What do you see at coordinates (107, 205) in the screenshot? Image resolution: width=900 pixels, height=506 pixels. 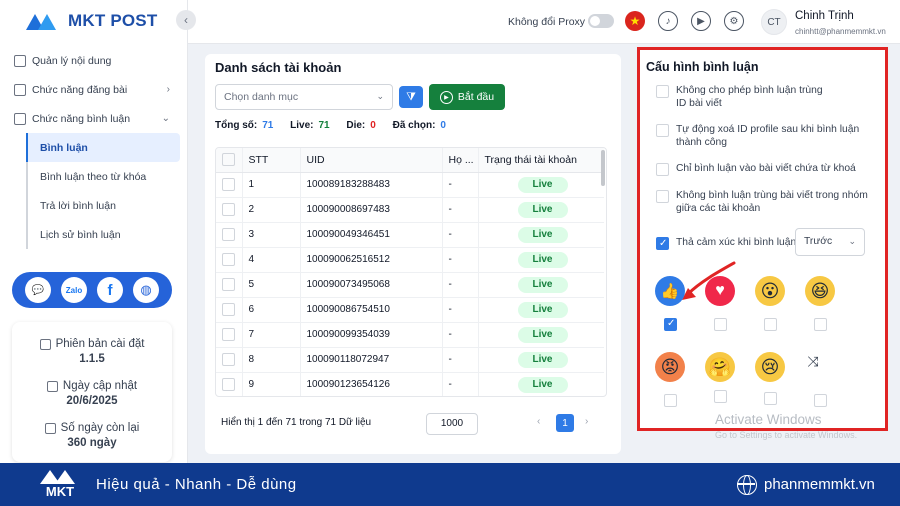 I see `sidebar-subitem-reply-comment: Trả lời bình luận` at bounding box center [107, 205].